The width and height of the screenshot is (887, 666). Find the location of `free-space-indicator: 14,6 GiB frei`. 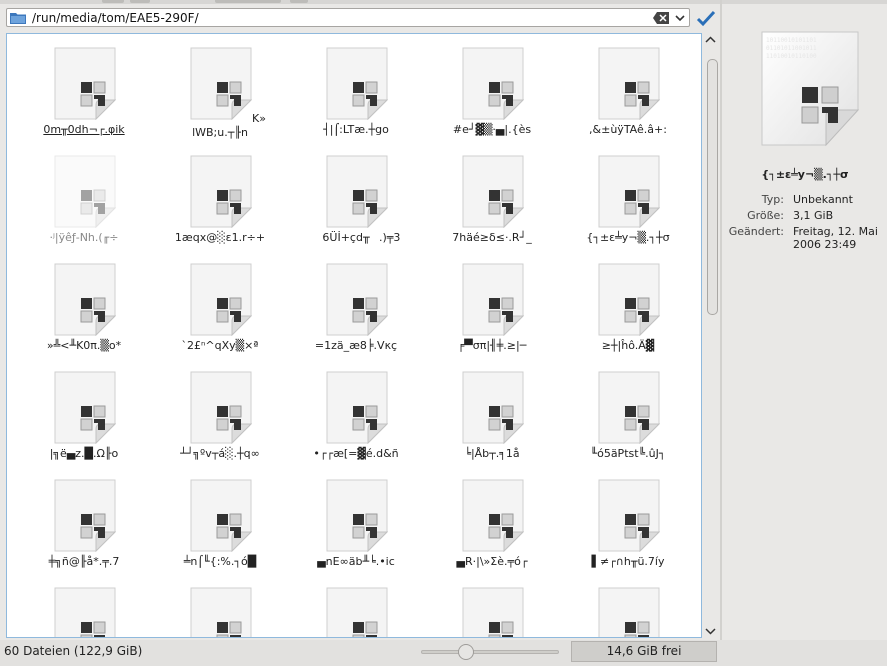

free-space-indicator: 14,6 GiB frei is located at coordinates (644, 651).